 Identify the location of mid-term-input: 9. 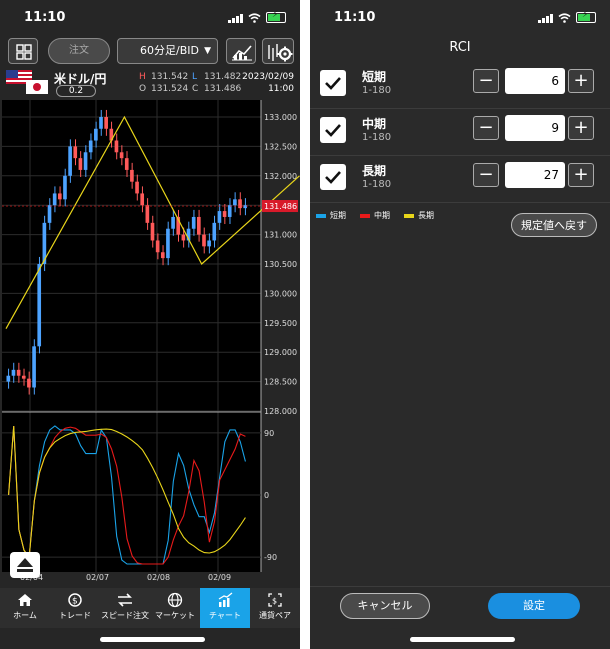
(535, 128).